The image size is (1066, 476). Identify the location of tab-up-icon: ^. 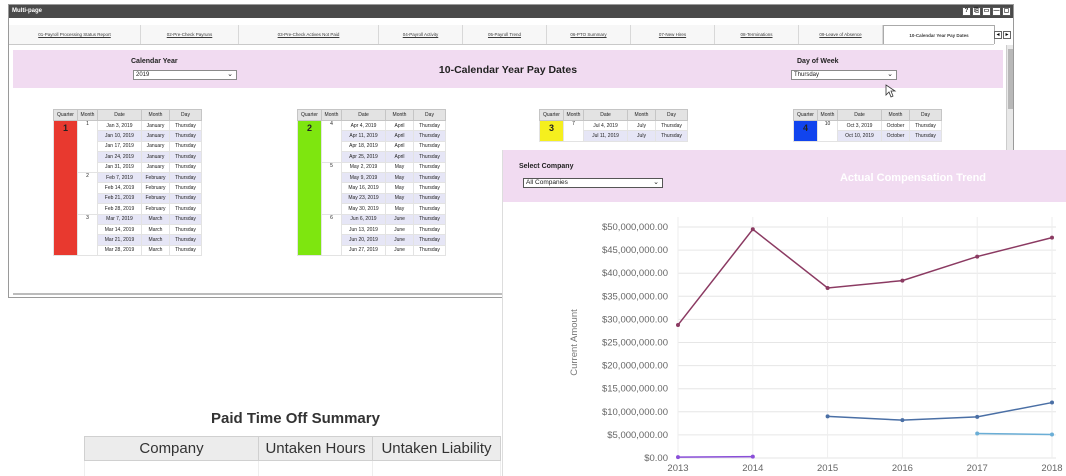
(1012, 35).